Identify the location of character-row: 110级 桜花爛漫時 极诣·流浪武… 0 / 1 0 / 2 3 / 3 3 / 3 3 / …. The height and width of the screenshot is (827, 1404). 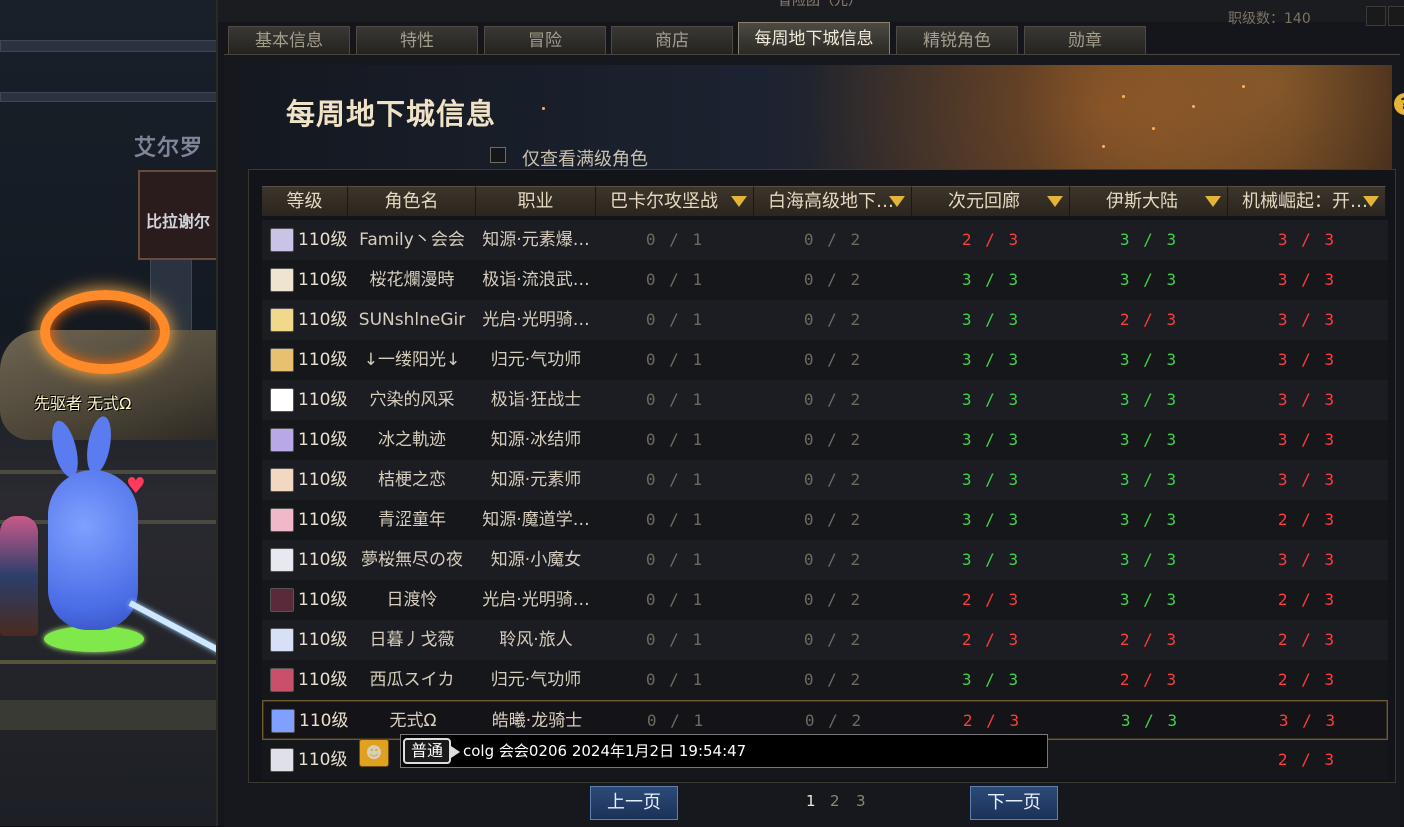
(825, 280).